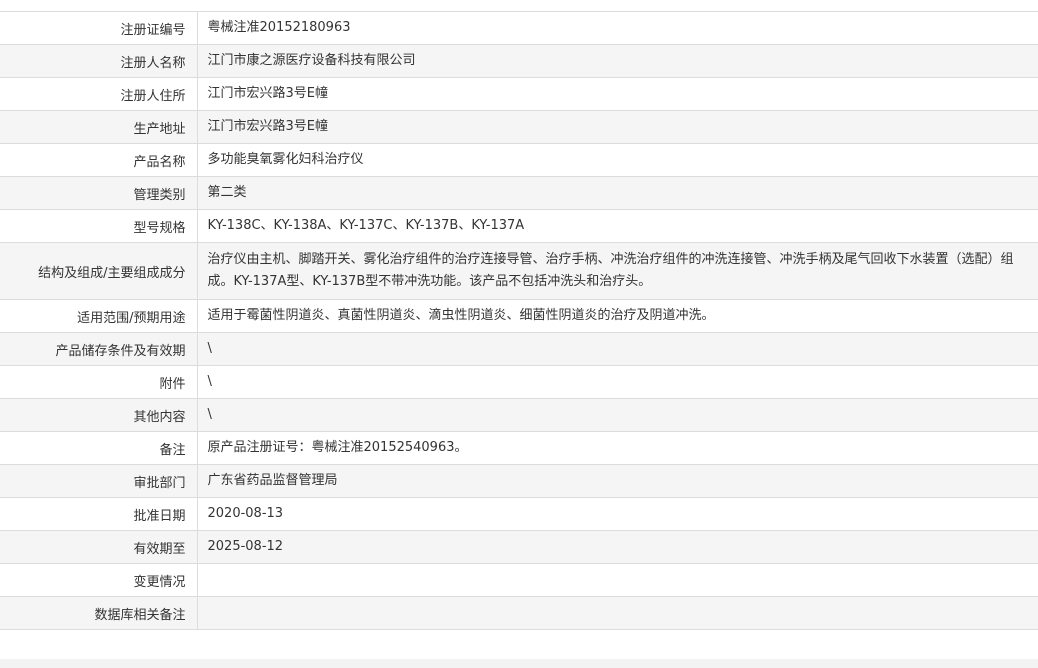 The width and height of the screenshot is (1038, 668). Describe the element at coordinates (617, 481) in the screenshot. I see `row-value: 广东省药品监督管理局` at that location.